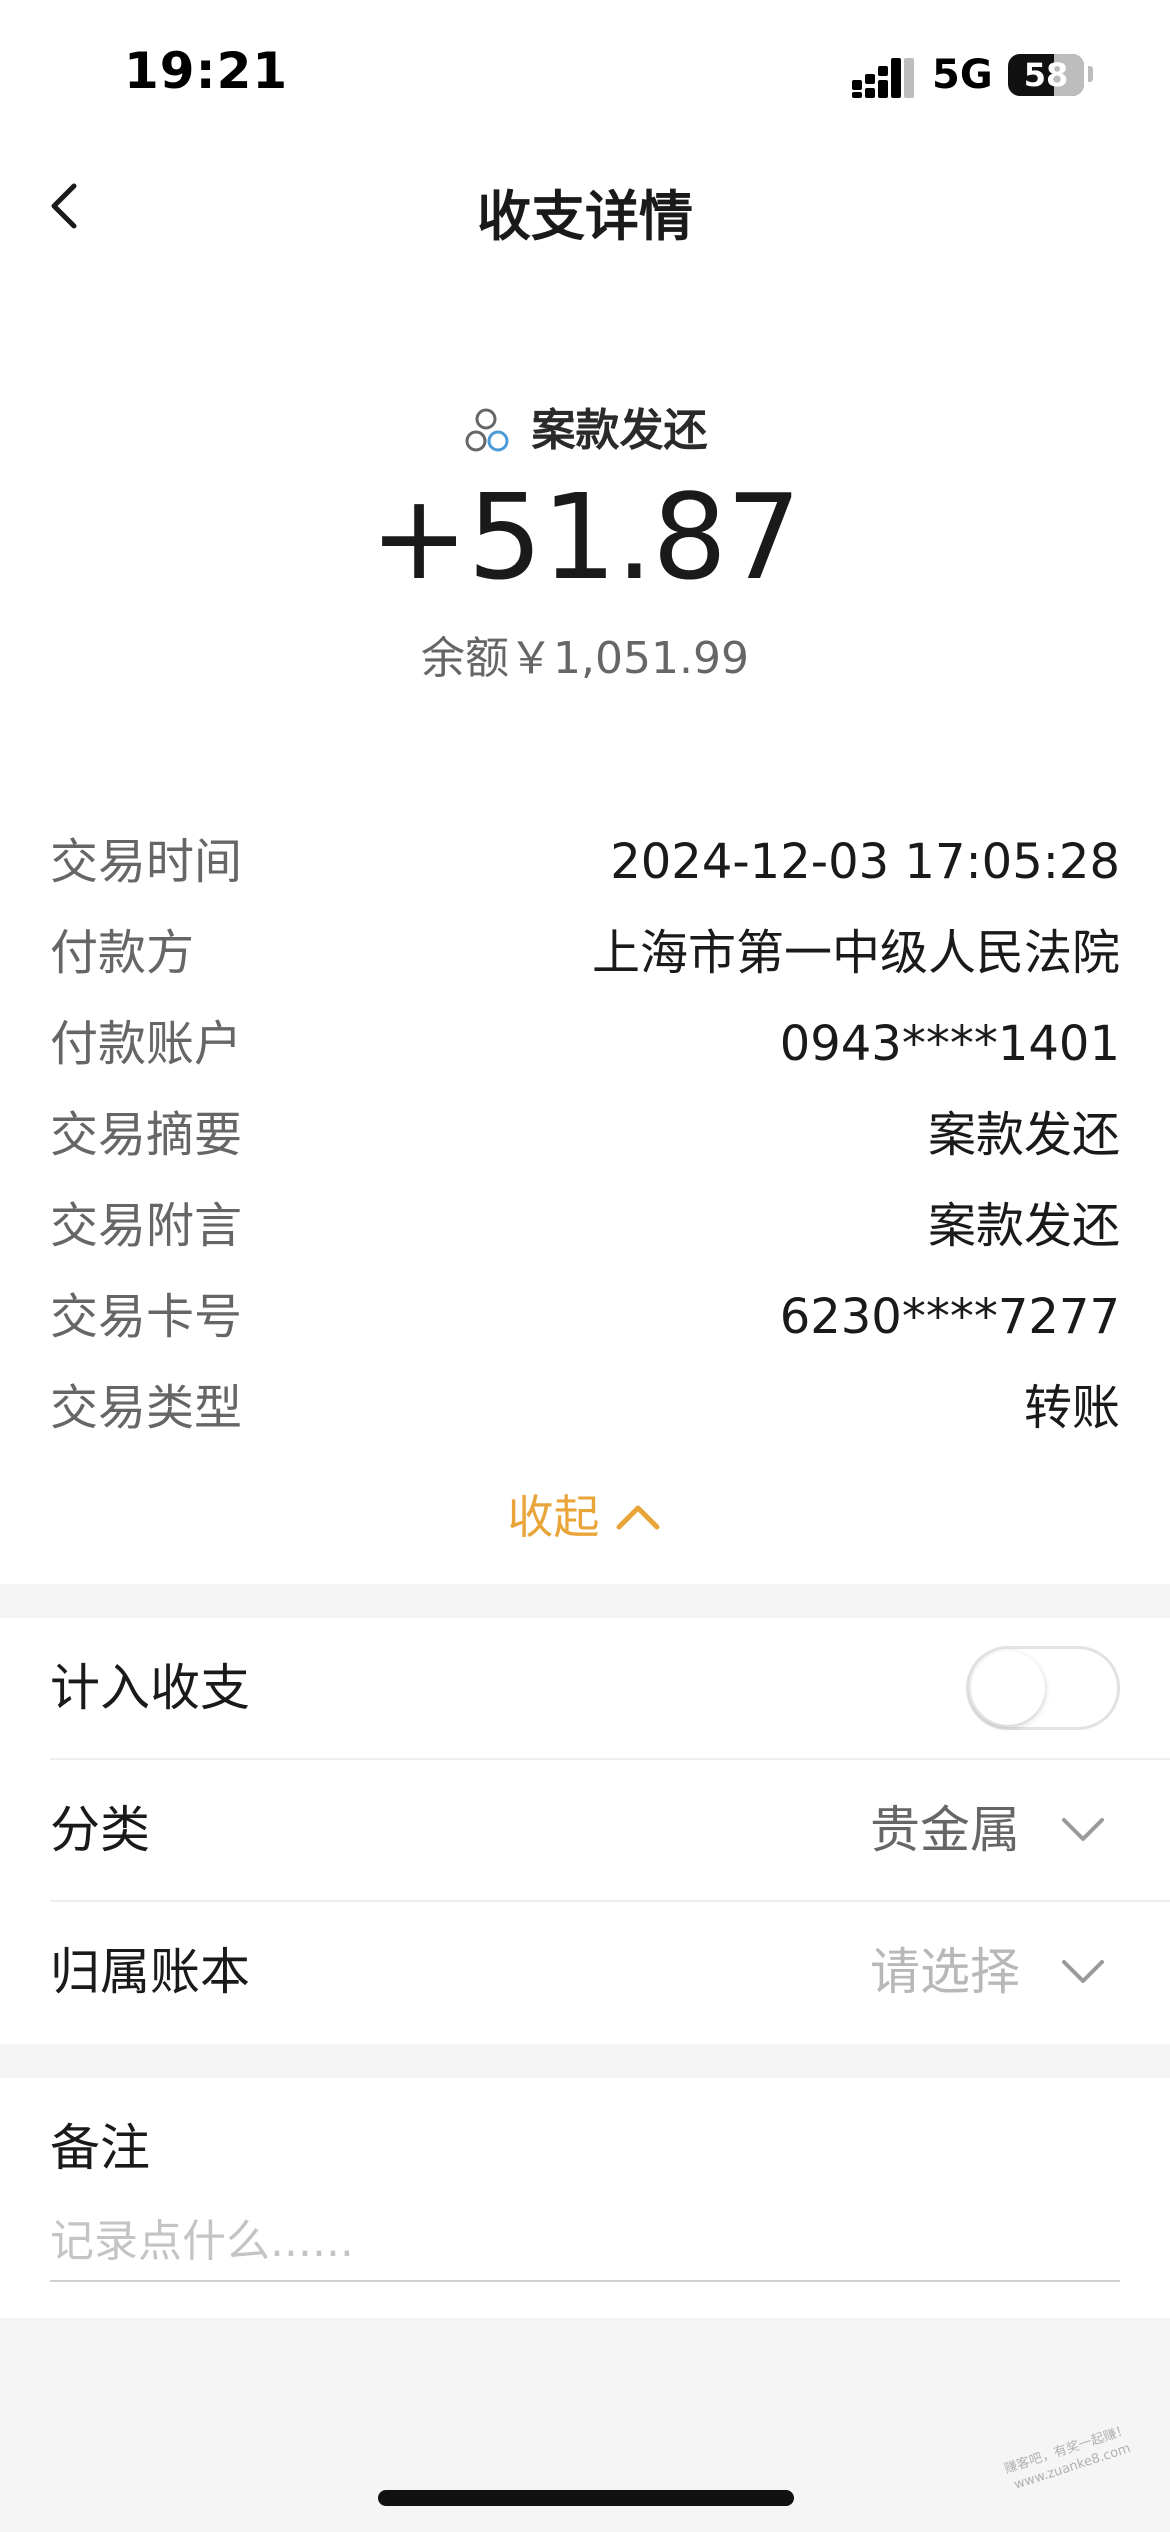 This screenshot has width=1170, height=2532. Describe the element at coordinates (146, 1408) in the screenshot. I see `detail-label: 交易类型` at that location.